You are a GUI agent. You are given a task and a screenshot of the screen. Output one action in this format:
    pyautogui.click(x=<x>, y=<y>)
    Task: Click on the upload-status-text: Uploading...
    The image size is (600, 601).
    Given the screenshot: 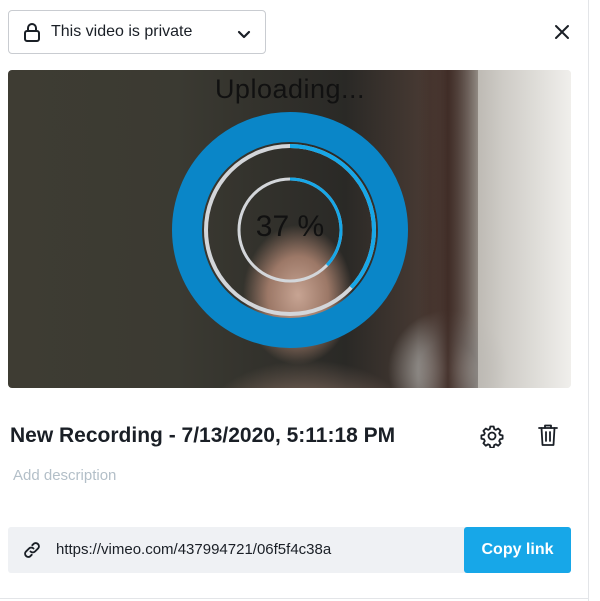 What is the action you would take?
    pyautogui.click(x=290, y=89)
    